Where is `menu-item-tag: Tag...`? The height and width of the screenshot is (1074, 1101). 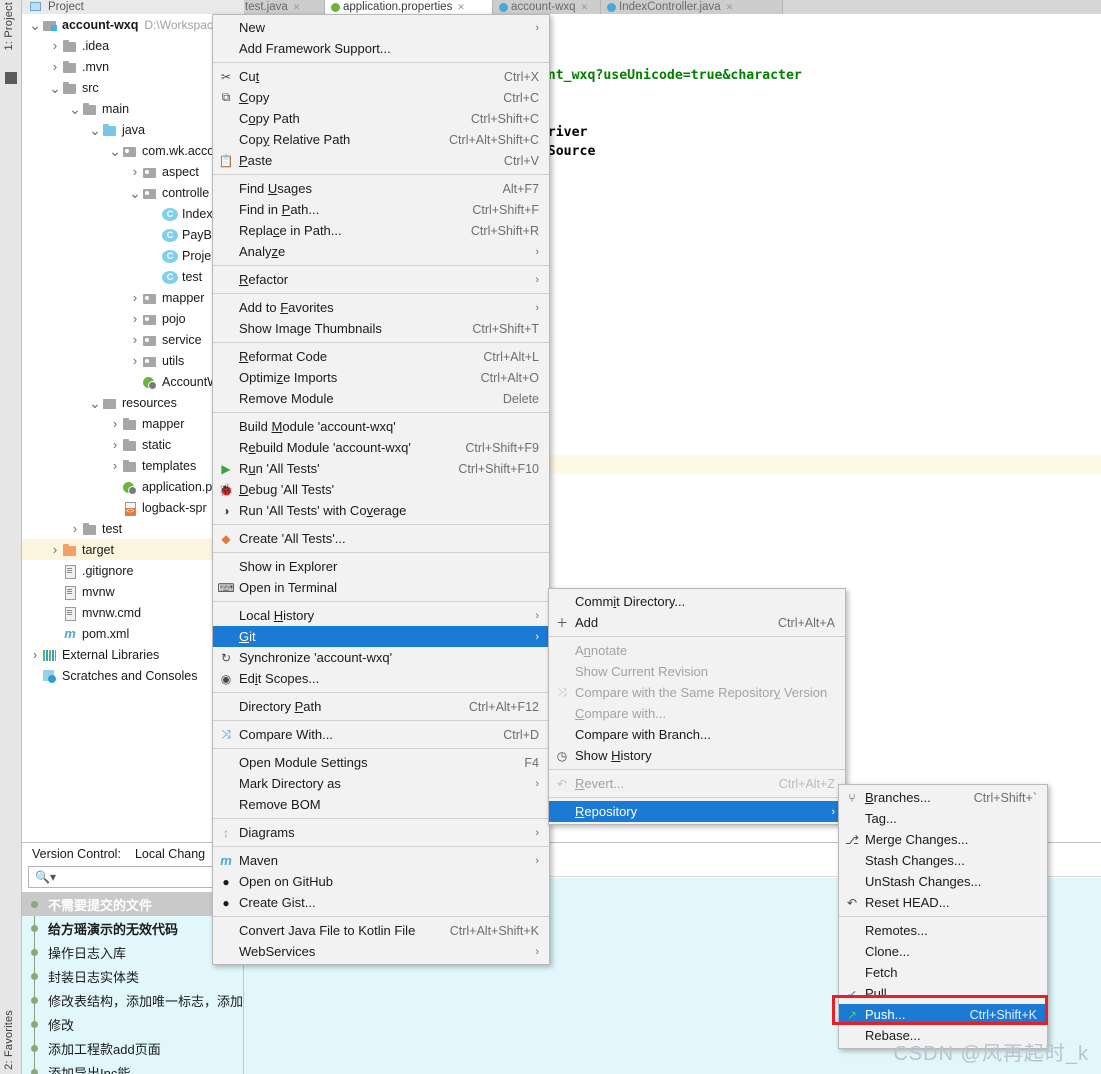
menu-item-tag: Tag... is located at coordinates (943, 818).